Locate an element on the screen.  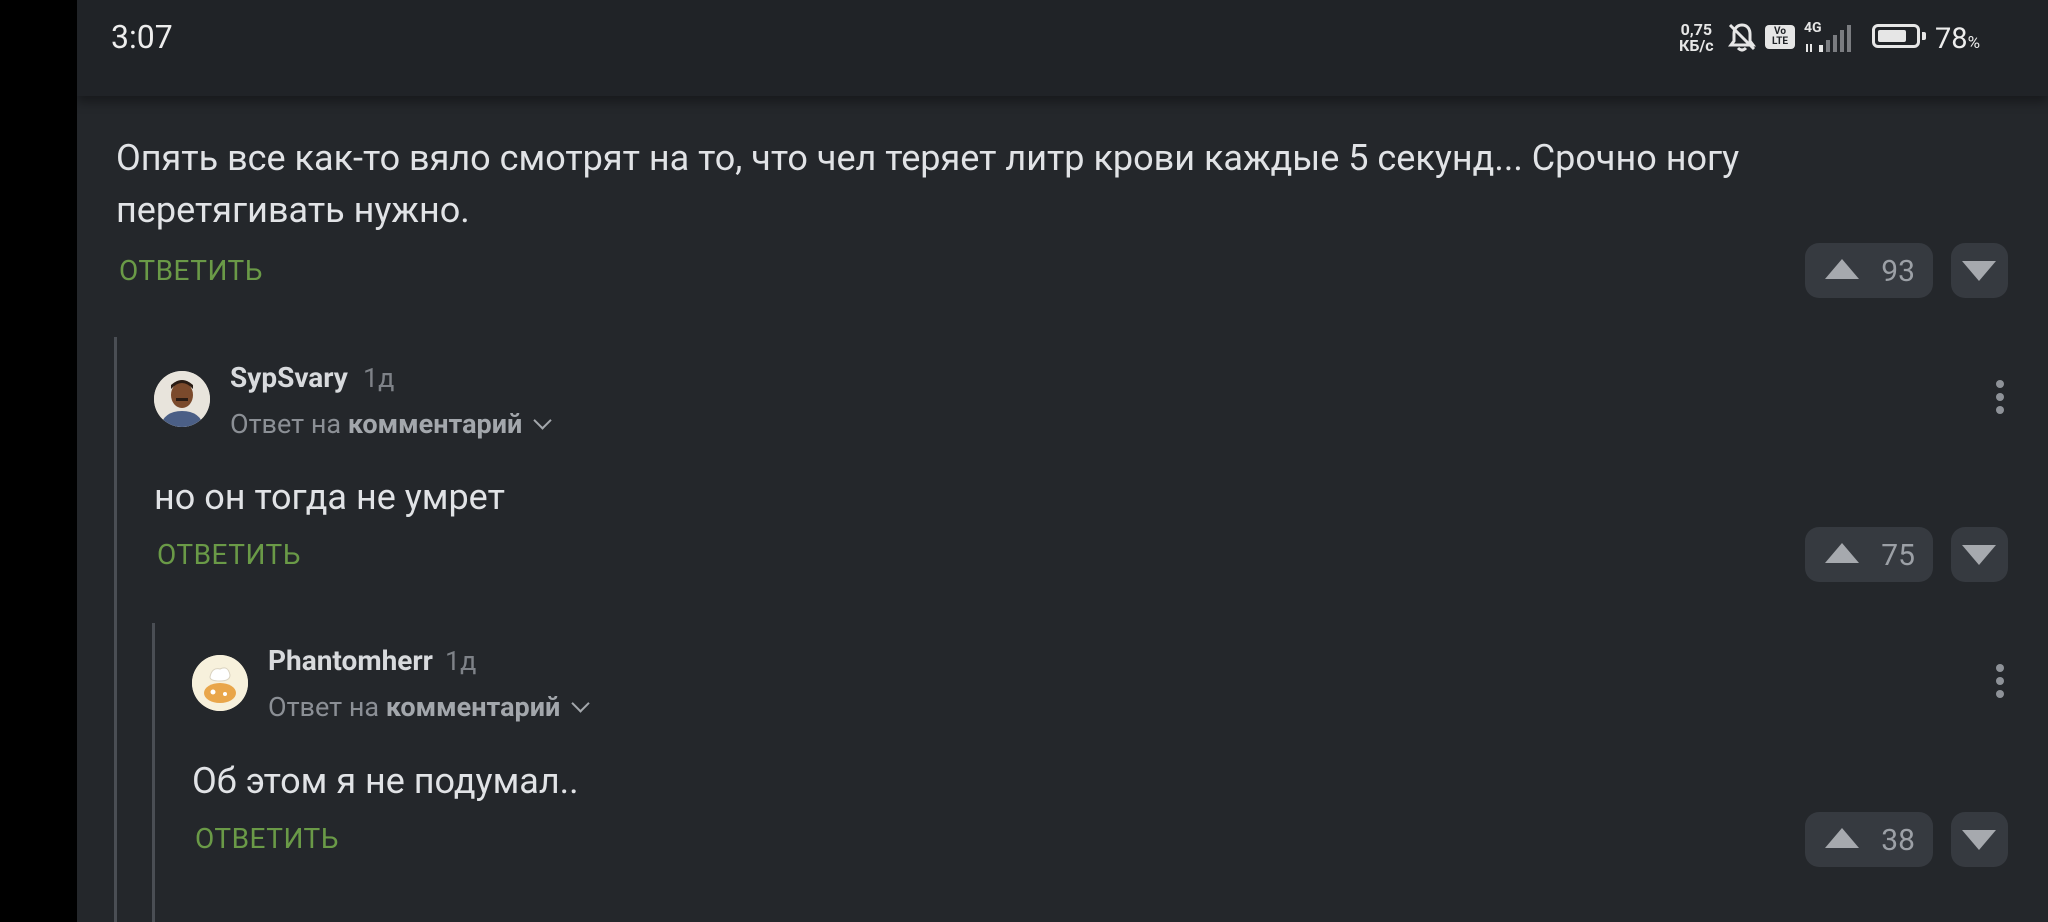
upvote-button: 38 is located at coordinates (1869, 839).